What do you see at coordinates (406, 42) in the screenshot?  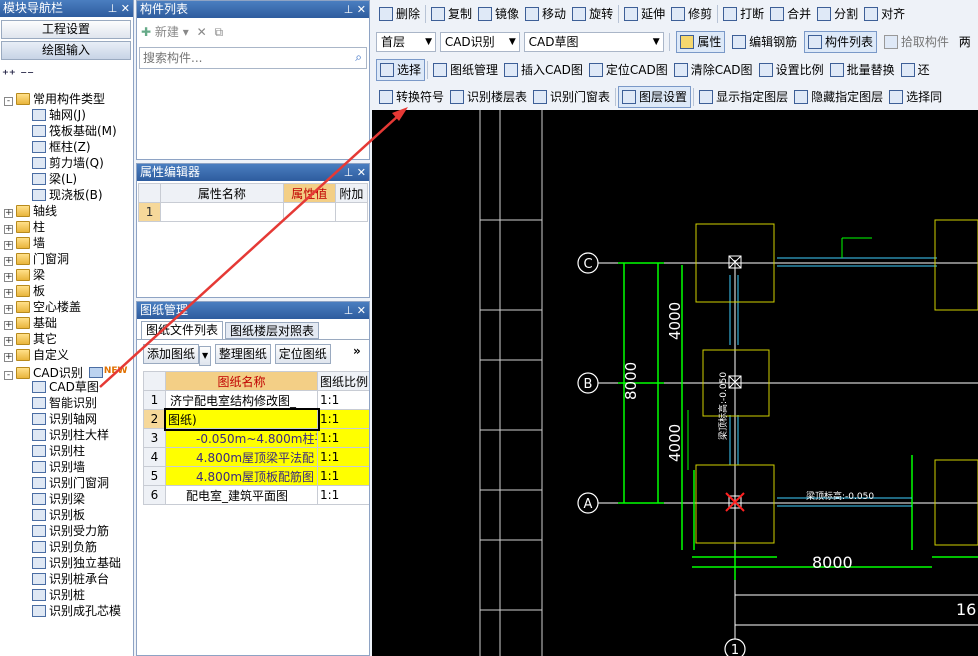 I see `floor-select: 首层 ▼` at bounding box center [406, 42].